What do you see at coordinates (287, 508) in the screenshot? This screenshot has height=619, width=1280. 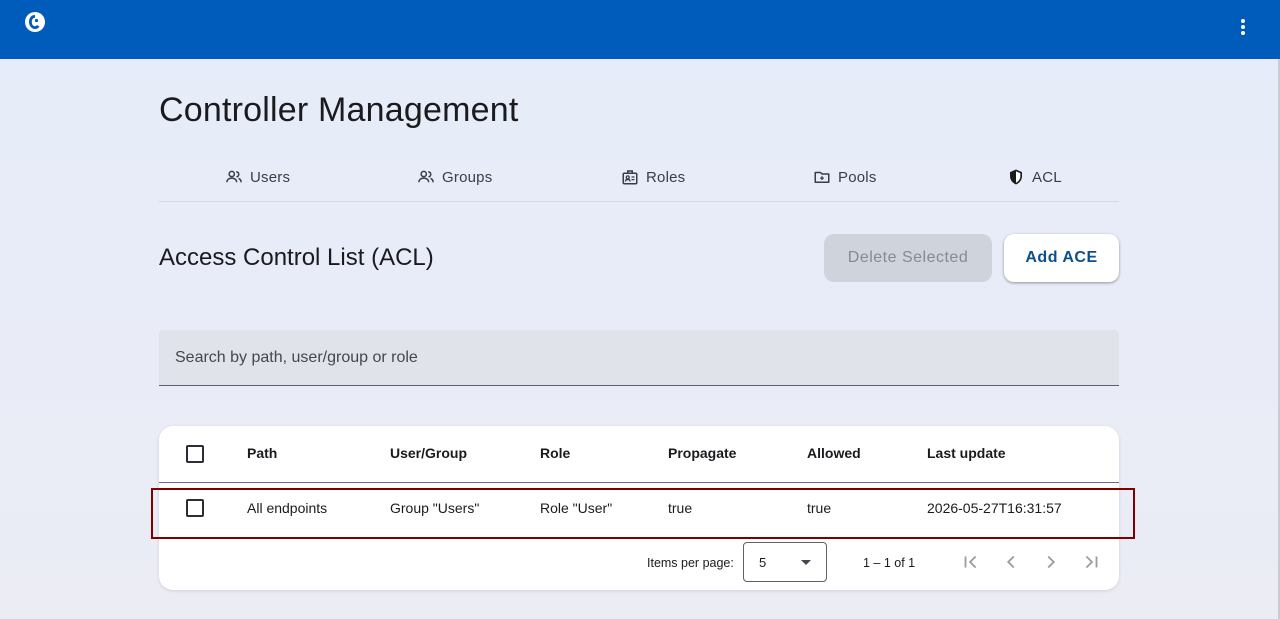 I see `cell-path: All endpoints` at bounding box center [287, 508].